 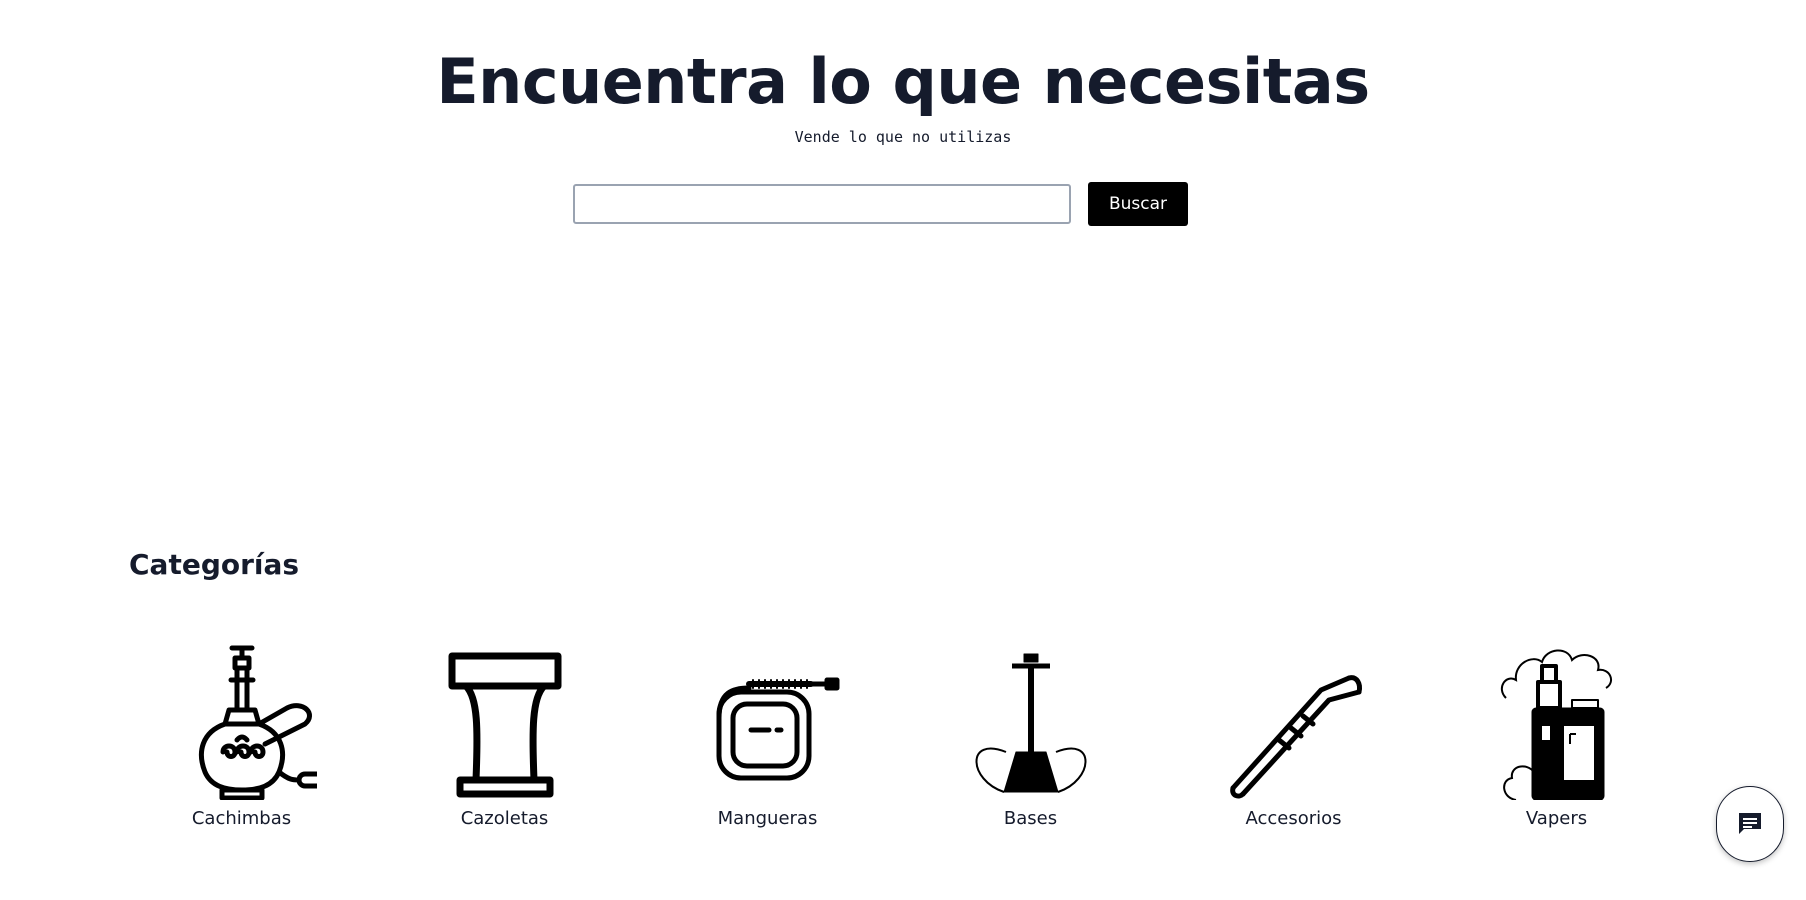 I want to click on vape-icon, so click(x=1556, y=724).